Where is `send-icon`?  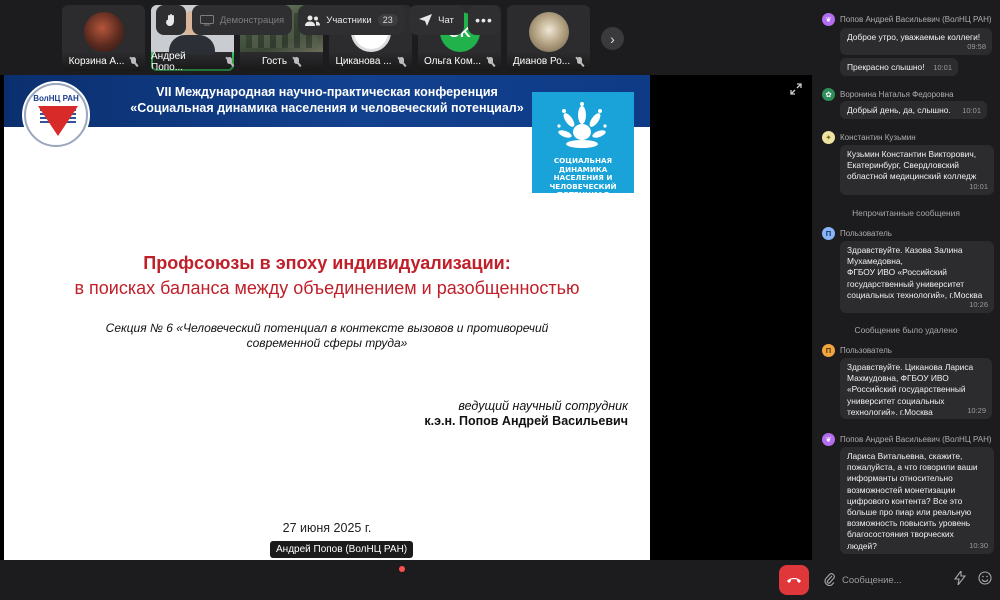
send-icon is located at coordinates (426, 20).